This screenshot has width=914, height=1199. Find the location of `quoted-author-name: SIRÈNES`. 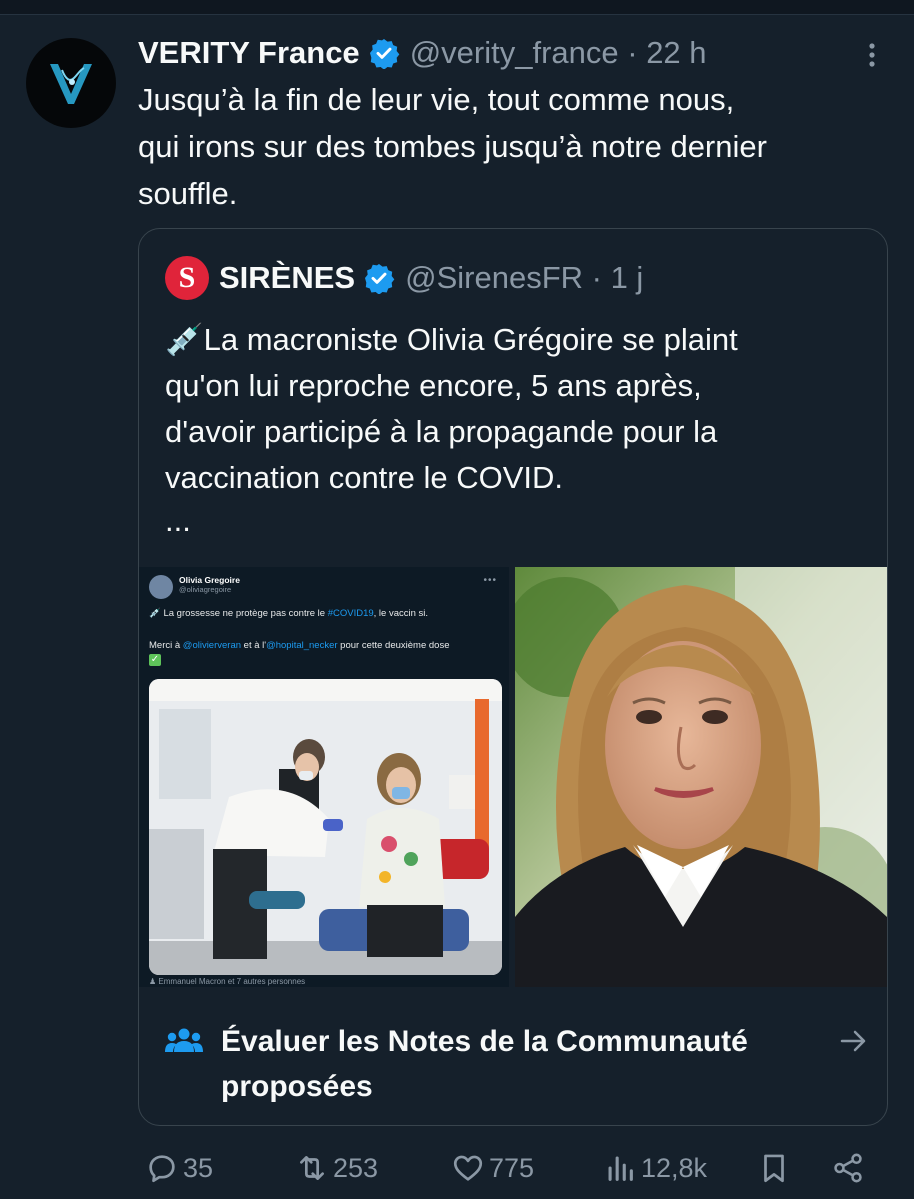

quoted-author-name: SIRÈNES is located at coordinates (287, 278).